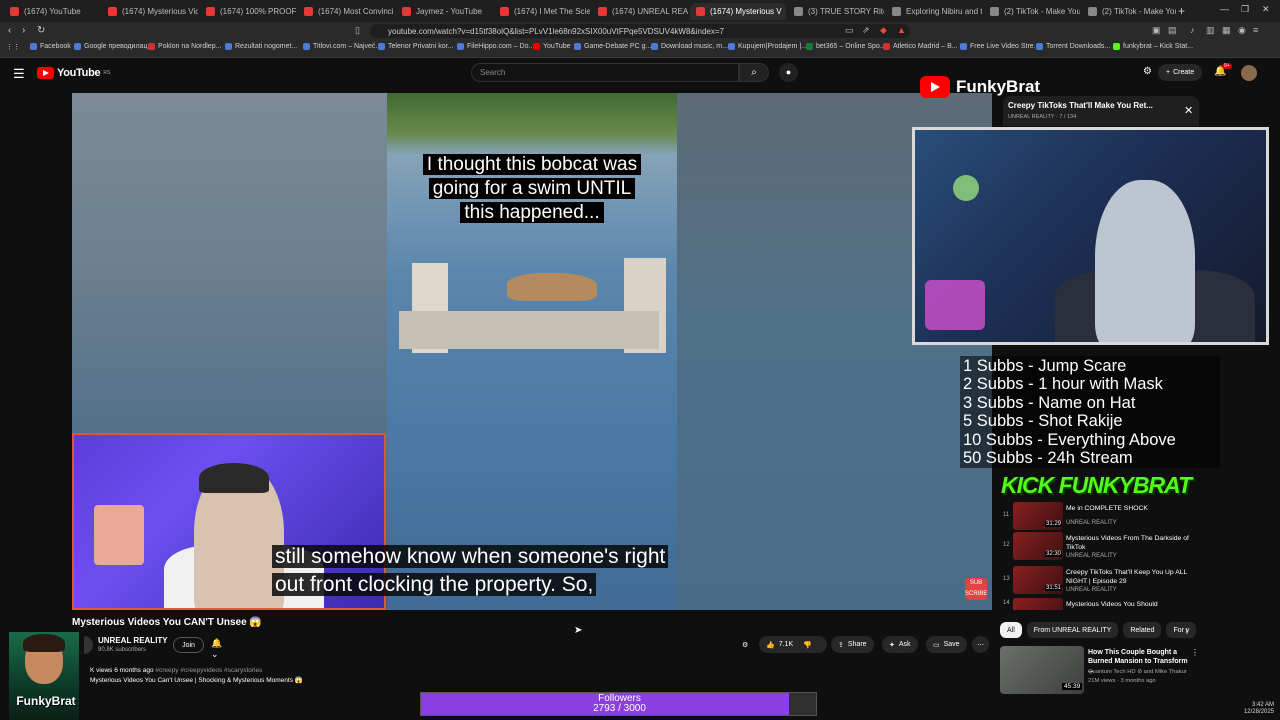  Describe the element at coordinates (1226, 30) in the screenshot. I see `extension-icon: ▦` at that location.